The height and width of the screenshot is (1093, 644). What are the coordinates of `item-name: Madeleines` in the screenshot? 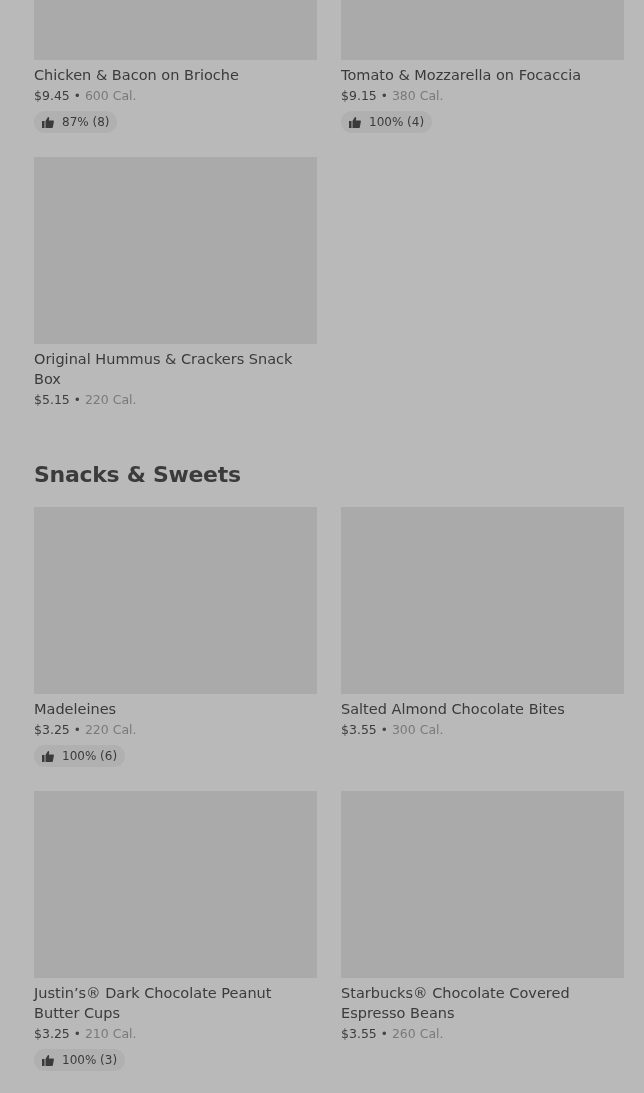 It's located at (76, 709).